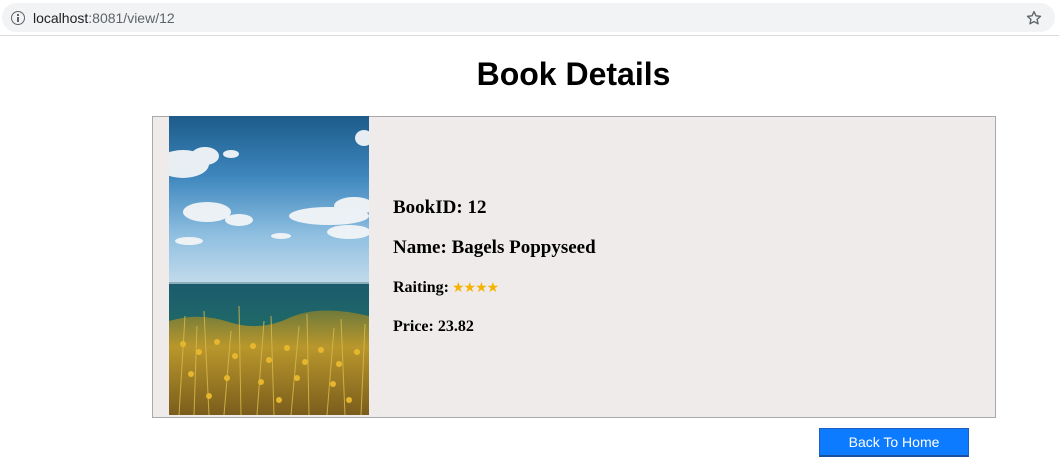  What do you see at coordinates (269, 265) in the screenshot?
I see `book-cover-image` at bounding box center [269, 265].